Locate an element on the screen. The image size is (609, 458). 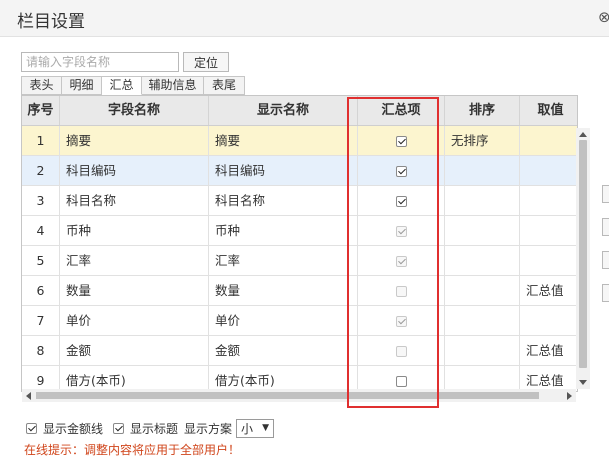
row-display-name: 科目编码 is located at coordinates (283, 170).